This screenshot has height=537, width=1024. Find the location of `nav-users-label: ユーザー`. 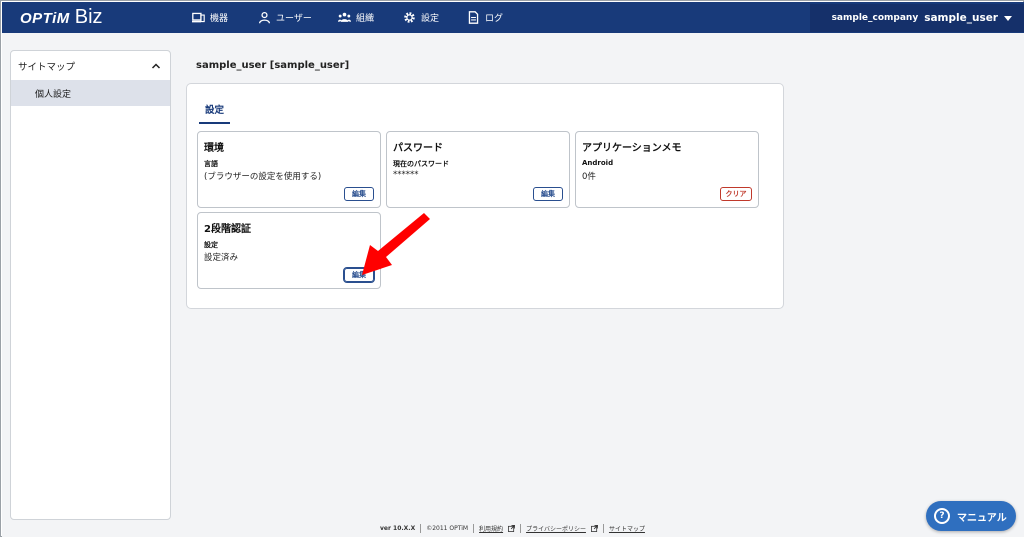

nav-users-label: ユーザー is located at coordinates (294, 19).